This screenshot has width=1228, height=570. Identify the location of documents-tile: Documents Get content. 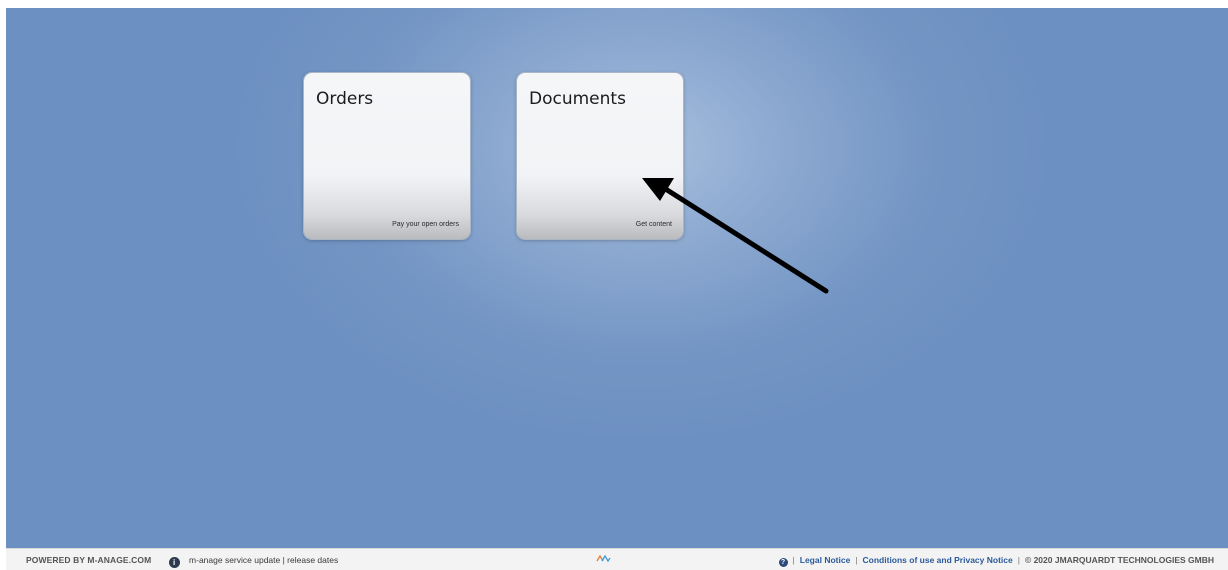
(600, 156).